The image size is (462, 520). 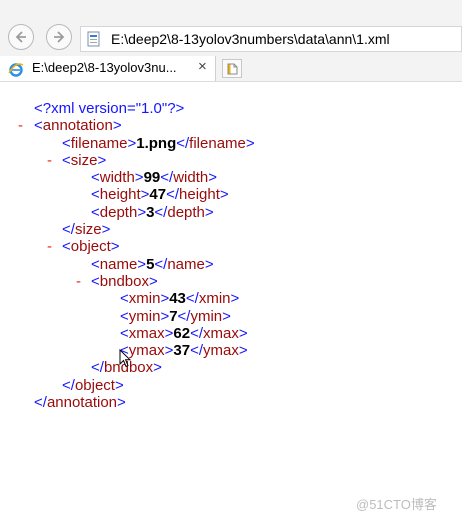 I want to click on forward-button, so click(x=59, y=37).